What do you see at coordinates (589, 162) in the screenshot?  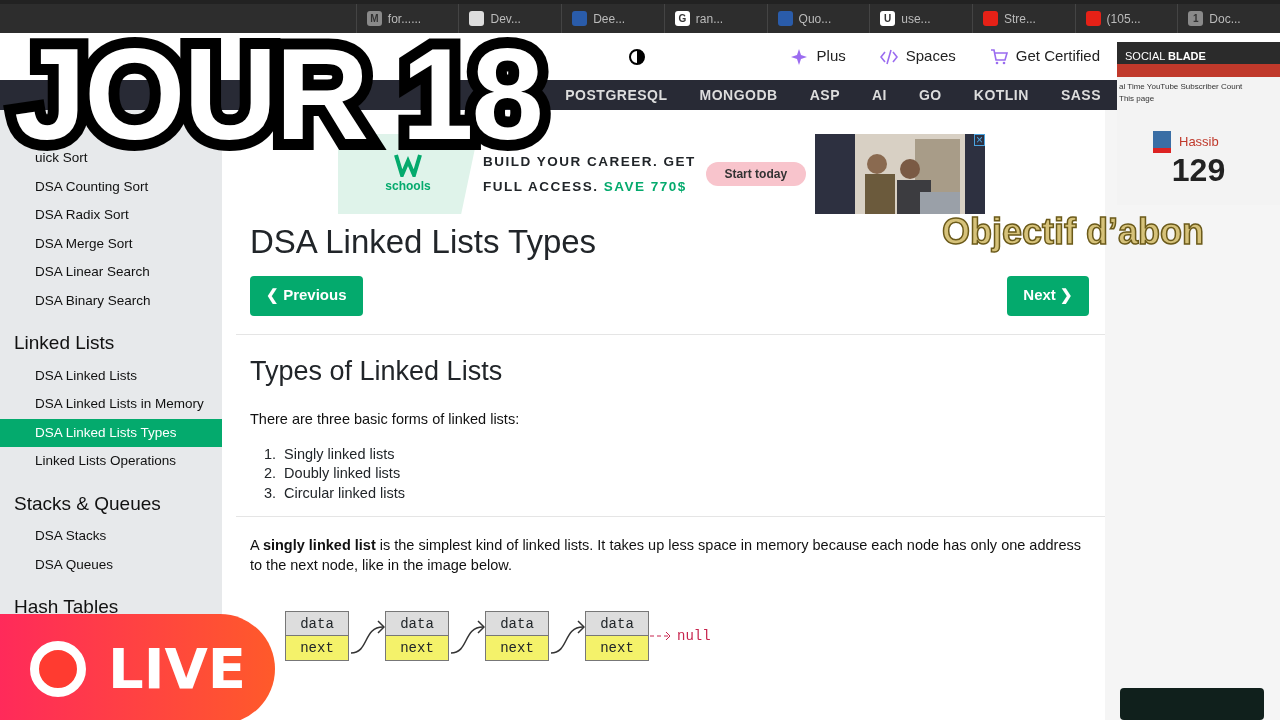 I see `ad-headline: BUILD YOUR CAREER. GET` at bounding box center [589, 162].